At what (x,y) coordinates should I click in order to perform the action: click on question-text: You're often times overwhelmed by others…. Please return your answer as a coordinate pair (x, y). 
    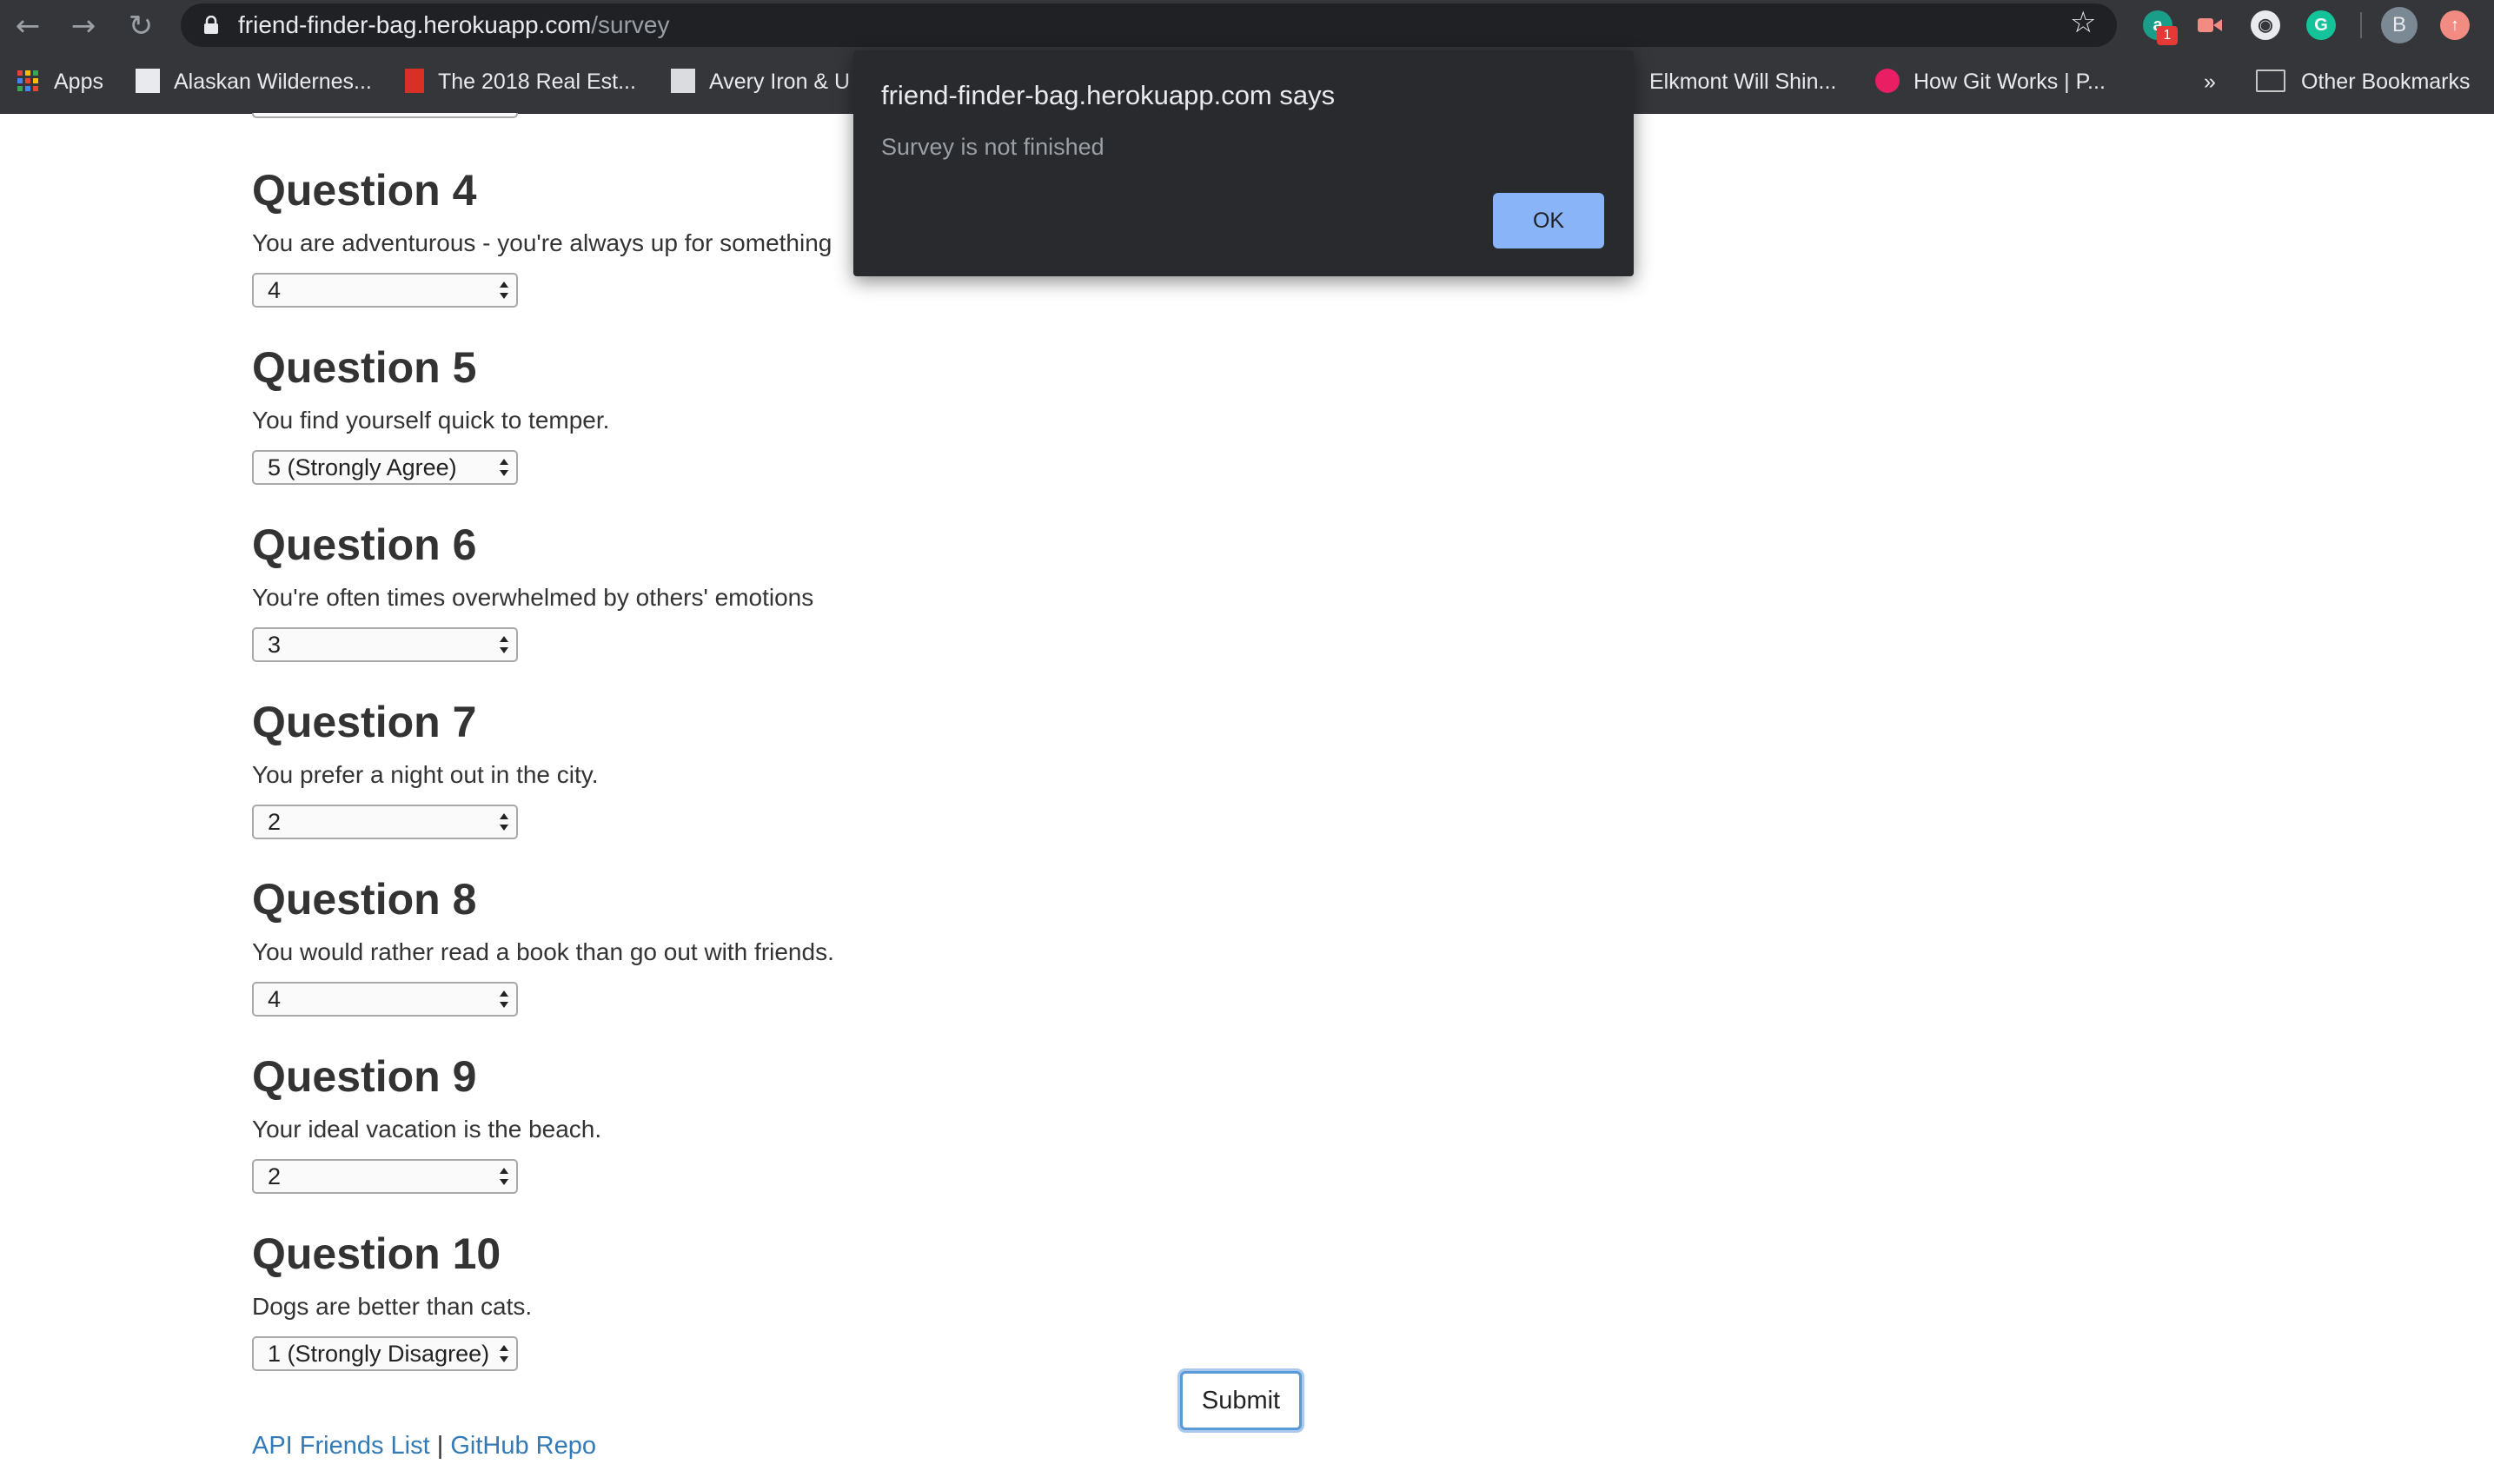
    Looking at the image, I should click on (533, 597).